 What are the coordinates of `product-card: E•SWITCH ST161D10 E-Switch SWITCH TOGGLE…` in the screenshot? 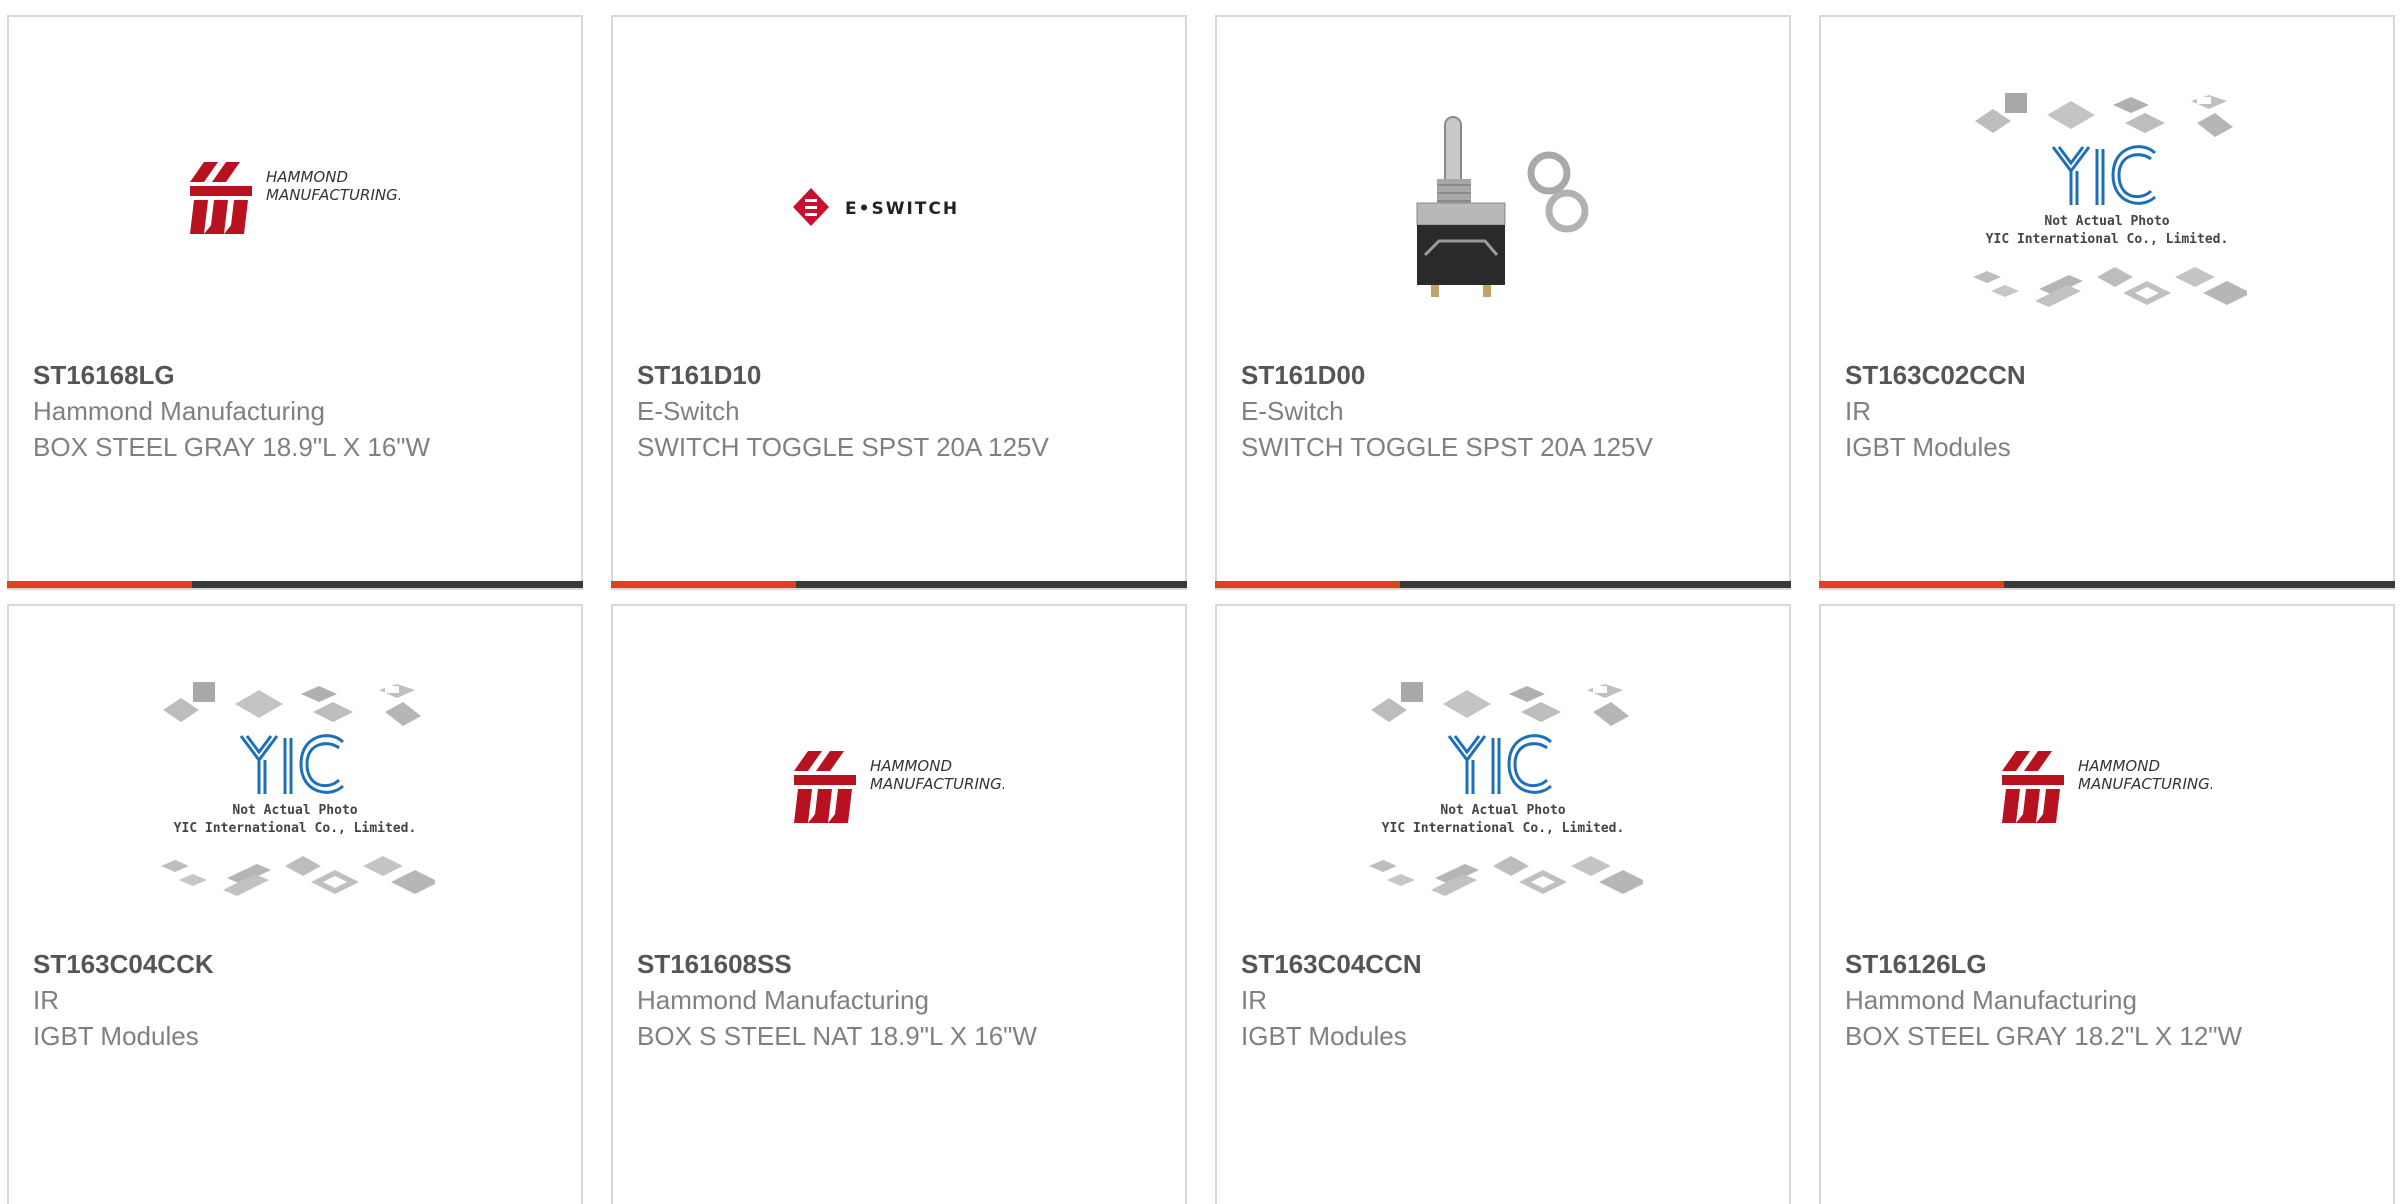 It's located at (899, 302).